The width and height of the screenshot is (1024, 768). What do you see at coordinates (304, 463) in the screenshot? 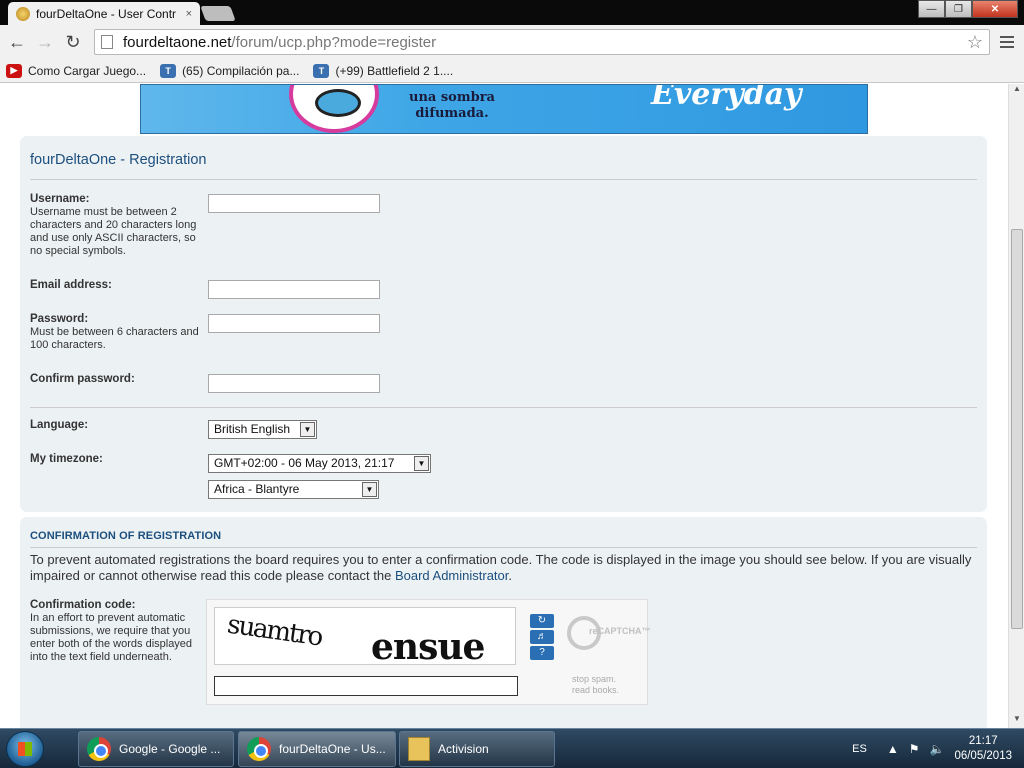
I see `timezone-value: GMT+02:00 - 06 May 2013, 21:17` at bounding box center [304, 463].